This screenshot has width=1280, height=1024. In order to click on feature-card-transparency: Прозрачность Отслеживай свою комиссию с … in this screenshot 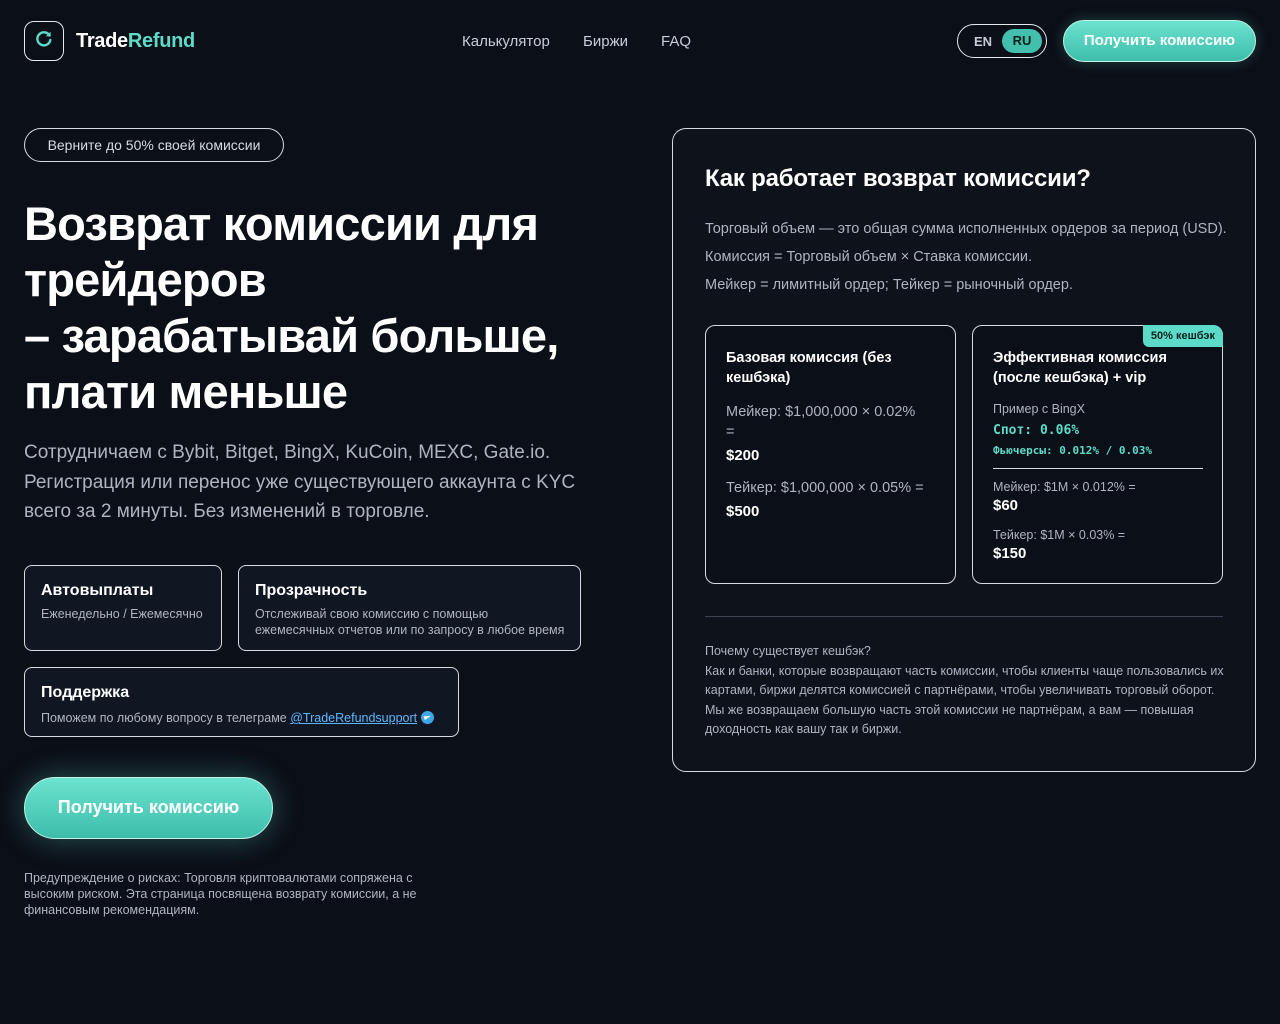, I will do `click(409, 608)`.